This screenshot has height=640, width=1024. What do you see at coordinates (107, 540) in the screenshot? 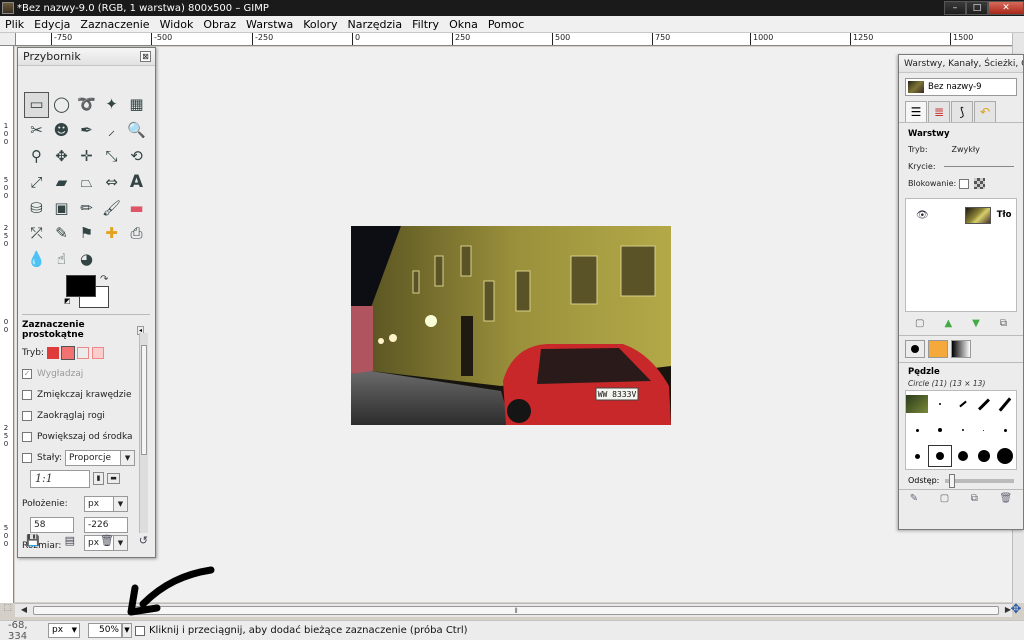
I see `delete-options-icon: 🗑` at bounding box center [107, 540].